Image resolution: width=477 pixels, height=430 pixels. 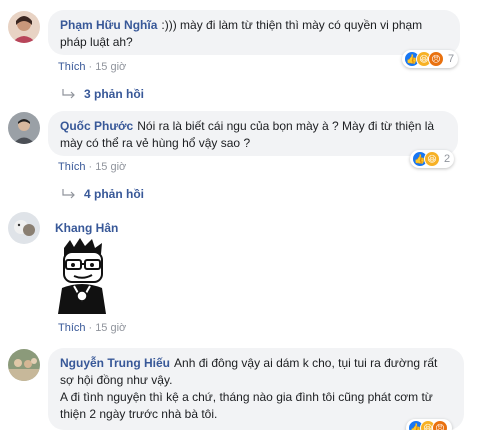 I want to click on comment-author: Nguyễn Trung Hiếu, so click(x=115, y=363).